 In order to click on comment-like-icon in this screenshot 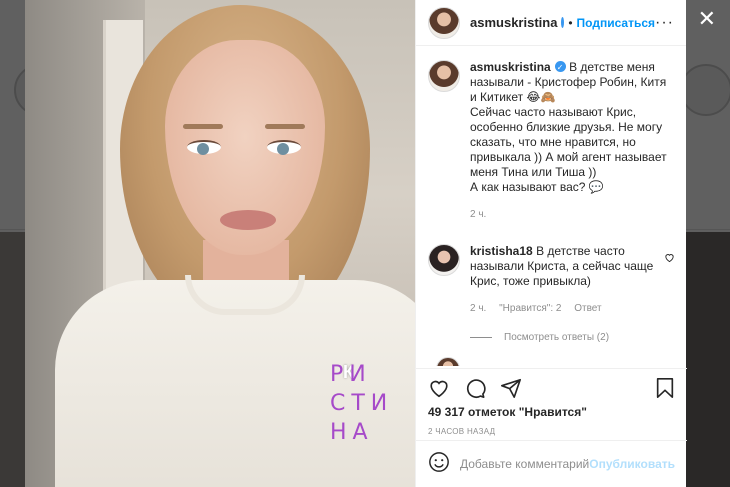, I will do `click(669, 259)`.